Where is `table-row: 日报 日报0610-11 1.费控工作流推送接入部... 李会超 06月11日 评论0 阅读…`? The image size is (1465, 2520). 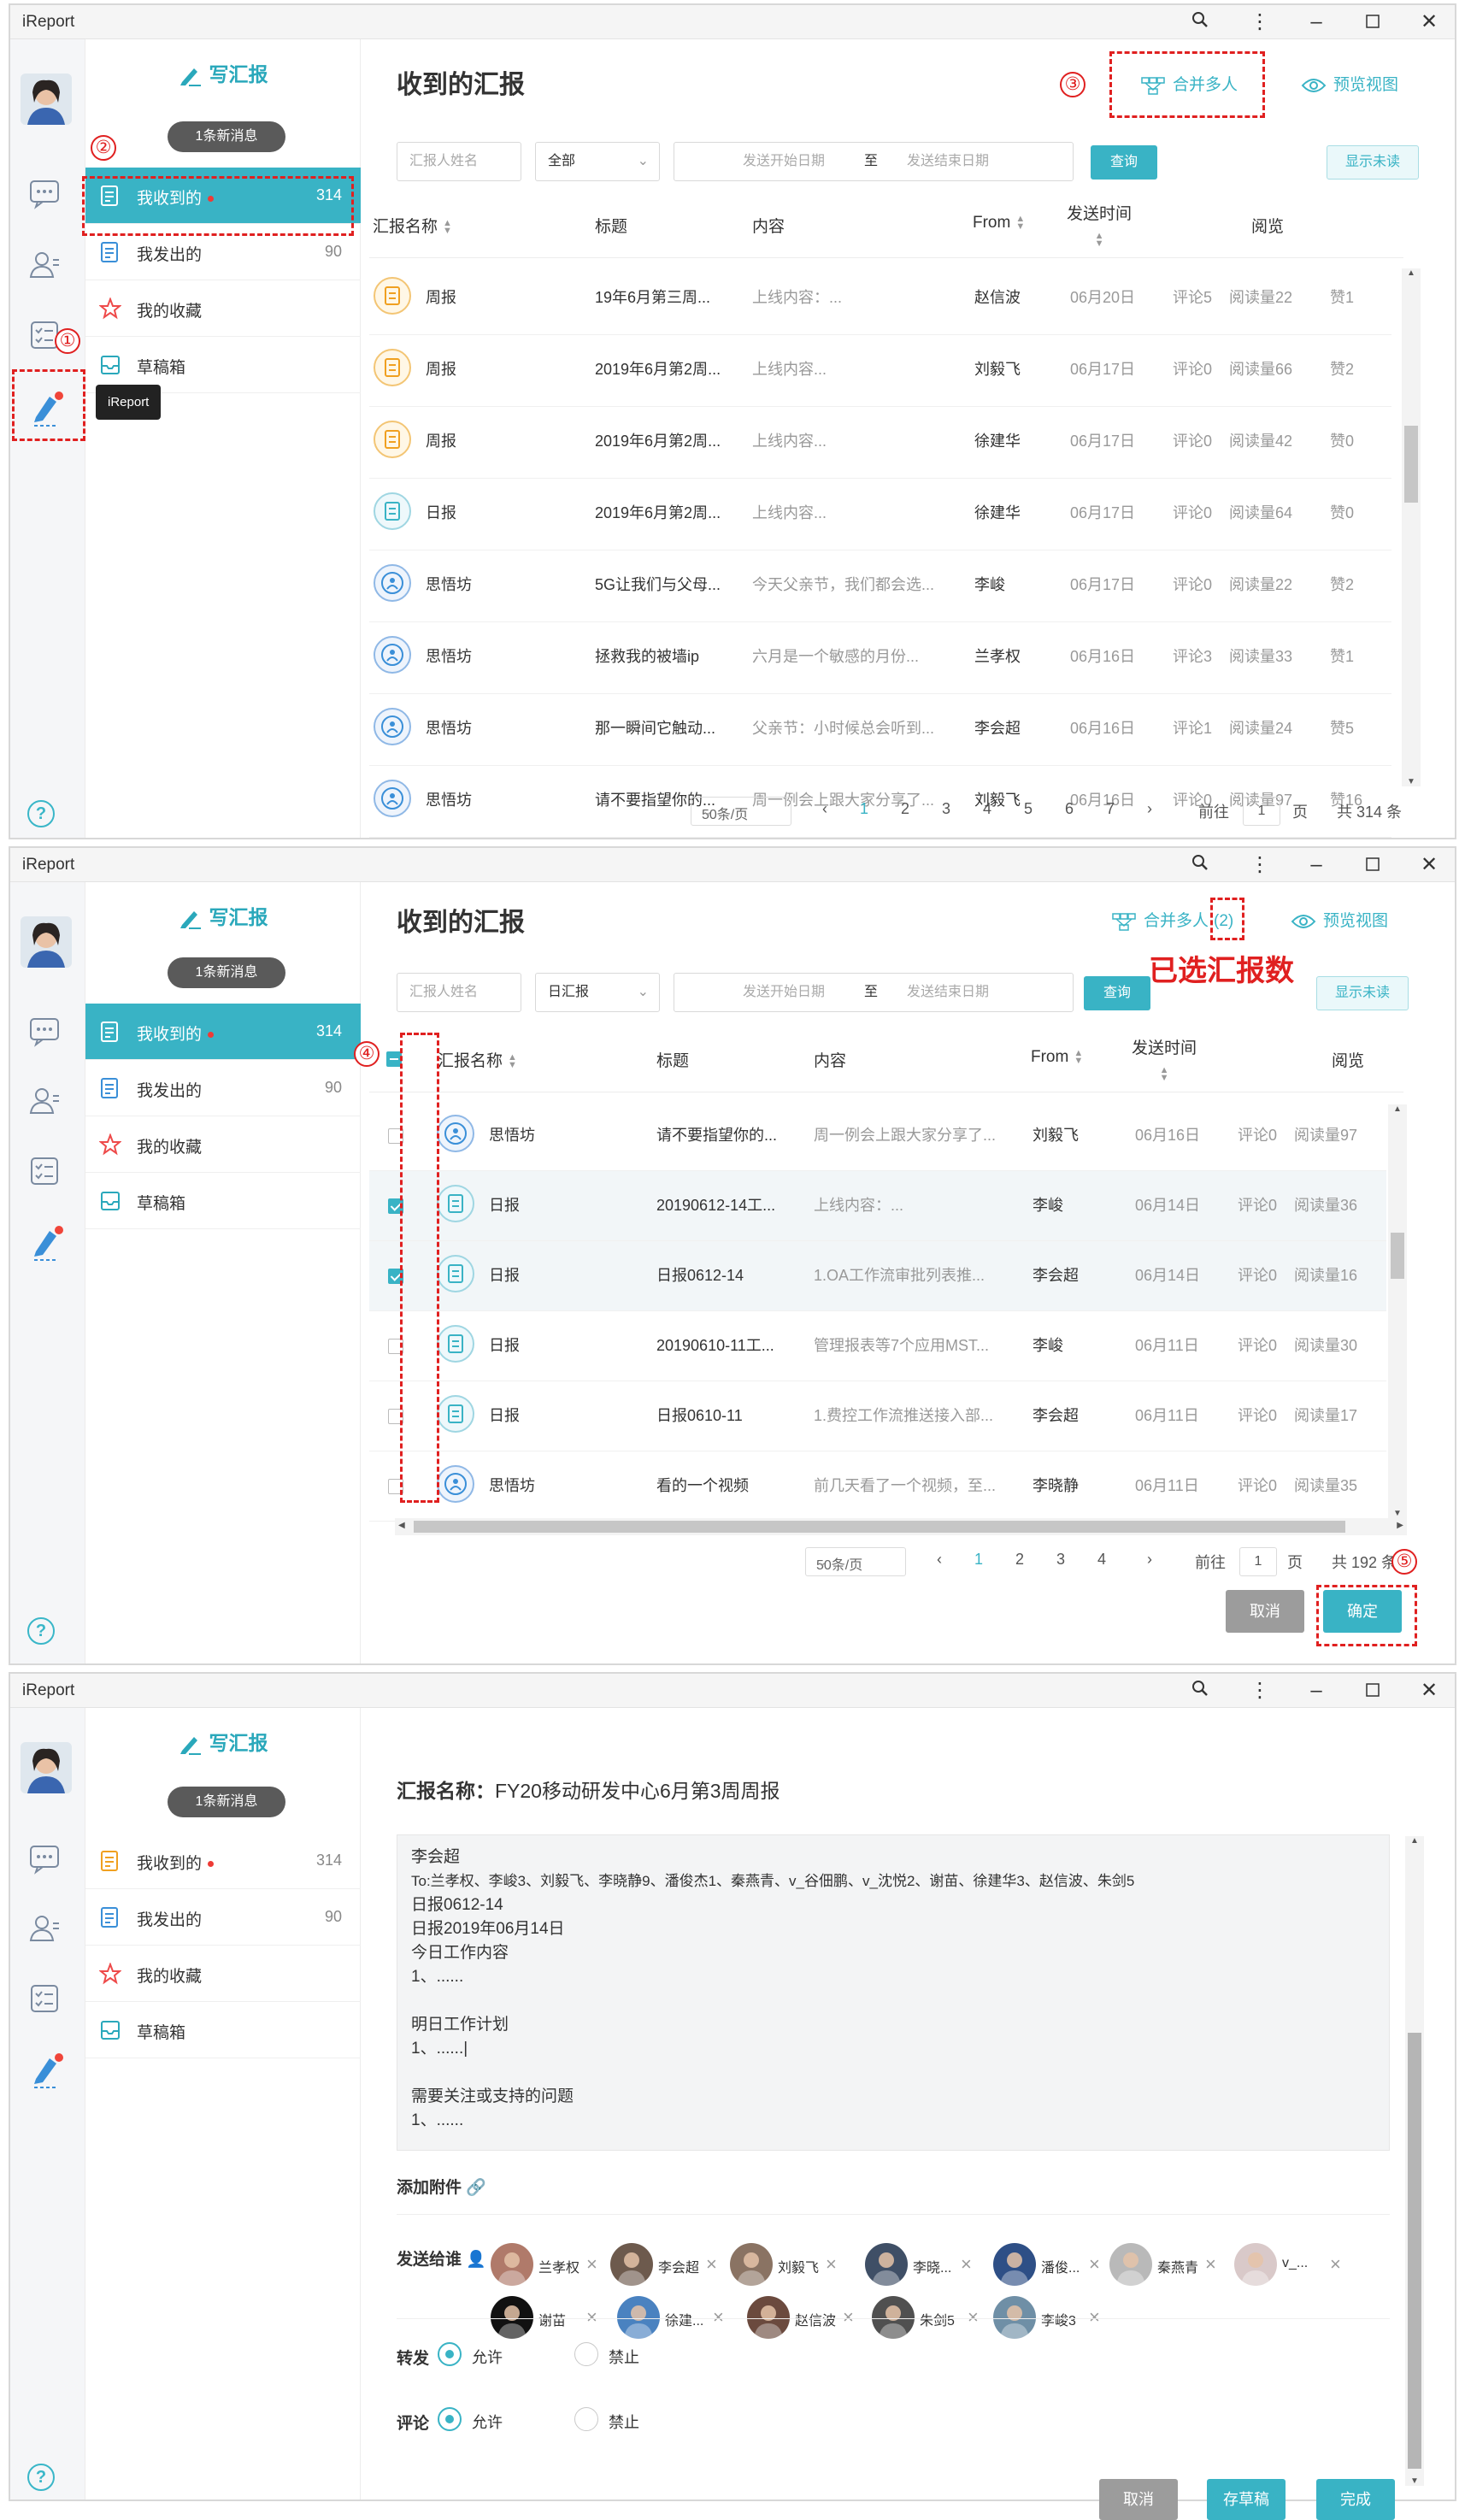 table-row: 日报 日报0610-11 1.费控工作流推送接入部... 李会超 06月11日 评论0 阅读… is located at coordinates (877, 1416).